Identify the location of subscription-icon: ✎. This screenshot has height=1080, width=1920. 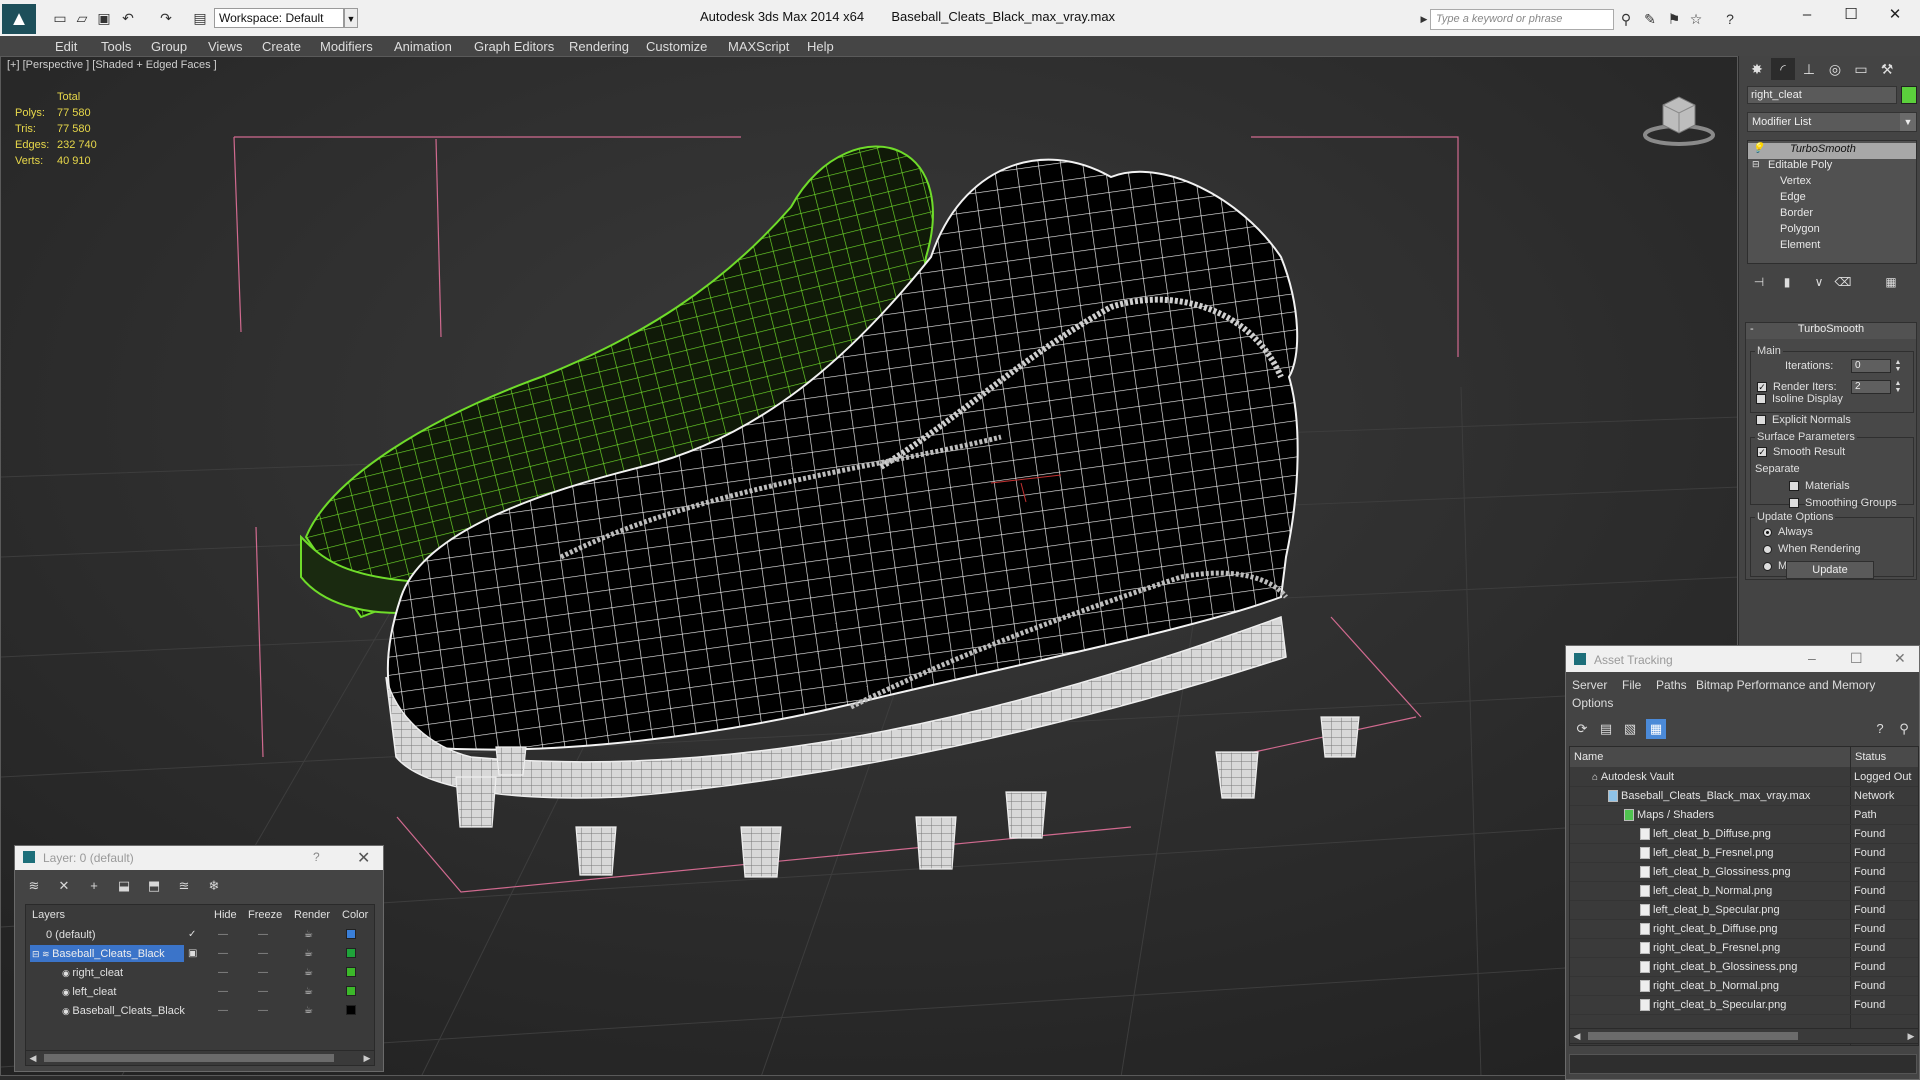
(1650, 19).